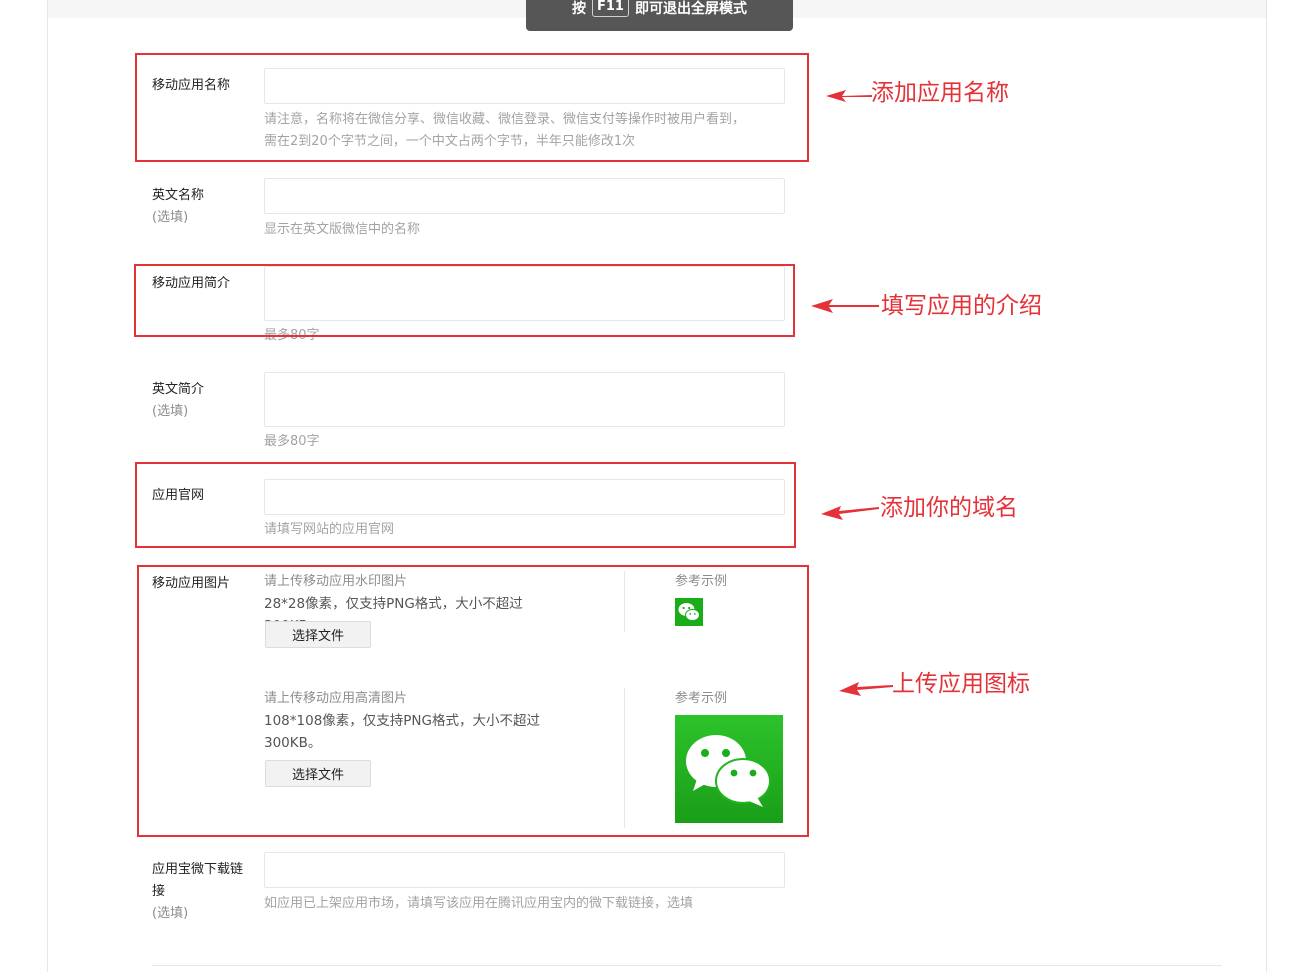  What do you see at coordinates (479, 903) in the screenshot?
I see `yyb-link-hint: 如应用已上架应用市场，请填写该应用在腾讯应用宝内的微下载链接，选填` at bounding box center [479, 903].